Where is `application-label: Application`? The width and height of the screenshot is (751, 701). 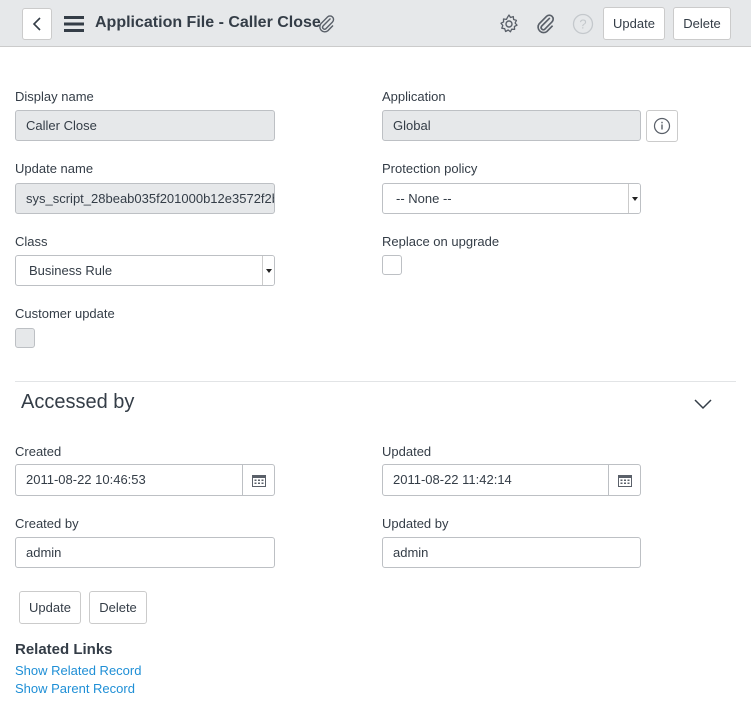
application-label: Application is located at coordinates (414, 96).